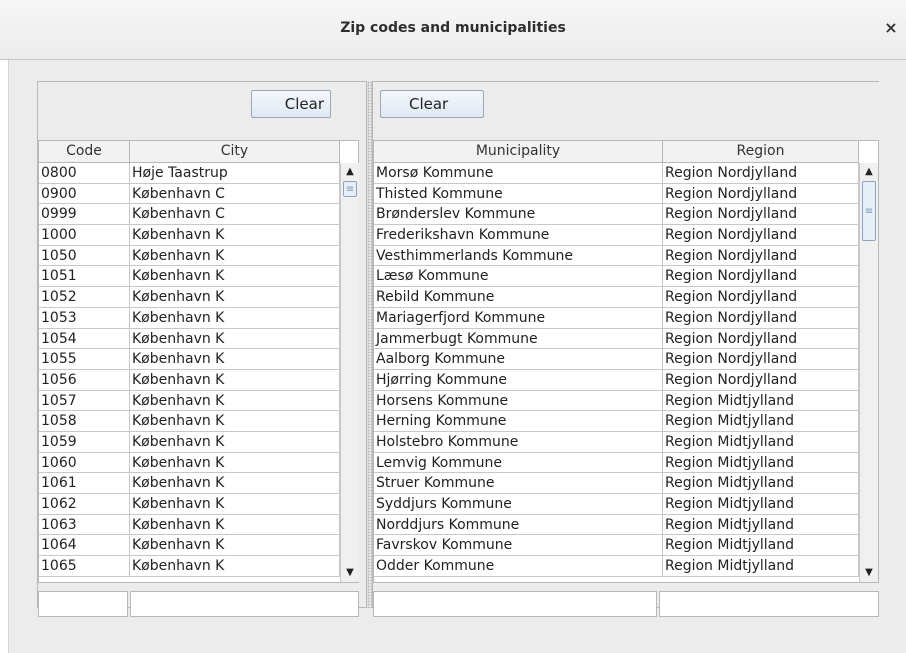 The width and height of the screenshot is (906, 653). What do you see at coordinates (518, 277) in the screenshot?
I see `municipality-cell: Læsø Kommune` at bounding box center [518, 277].